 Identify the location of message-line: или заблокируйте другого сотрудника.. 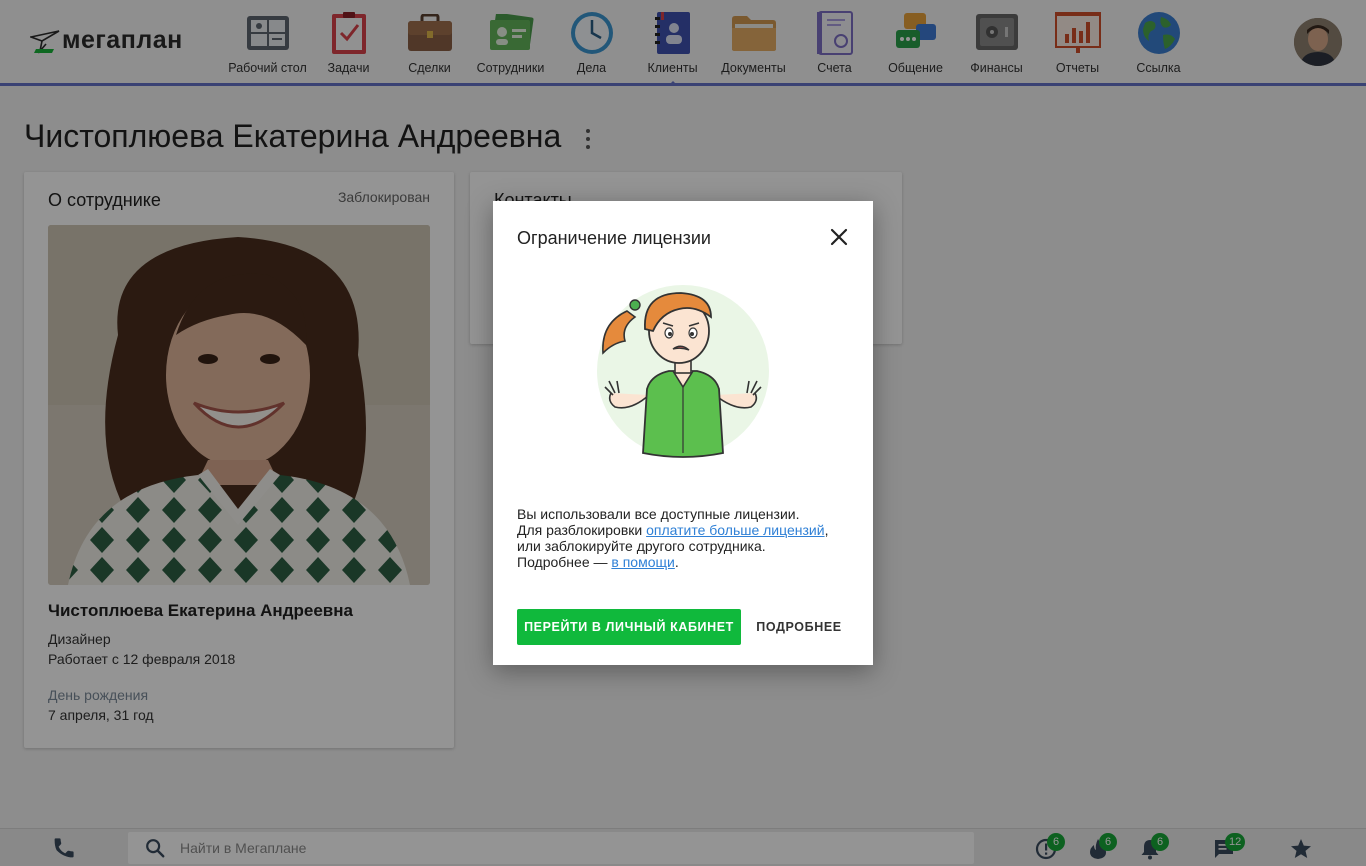
(641, 546).